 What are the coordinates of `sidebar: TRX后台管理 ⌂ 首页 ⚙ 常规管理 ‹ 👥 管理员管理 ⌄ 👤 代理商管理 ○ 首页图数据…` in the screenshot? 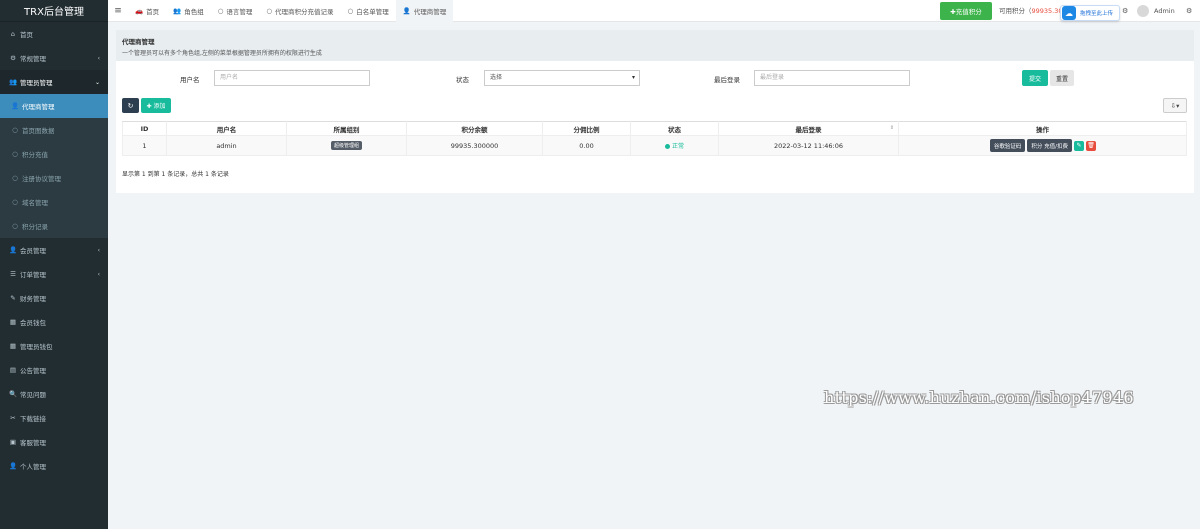 It's located at (54, 264).